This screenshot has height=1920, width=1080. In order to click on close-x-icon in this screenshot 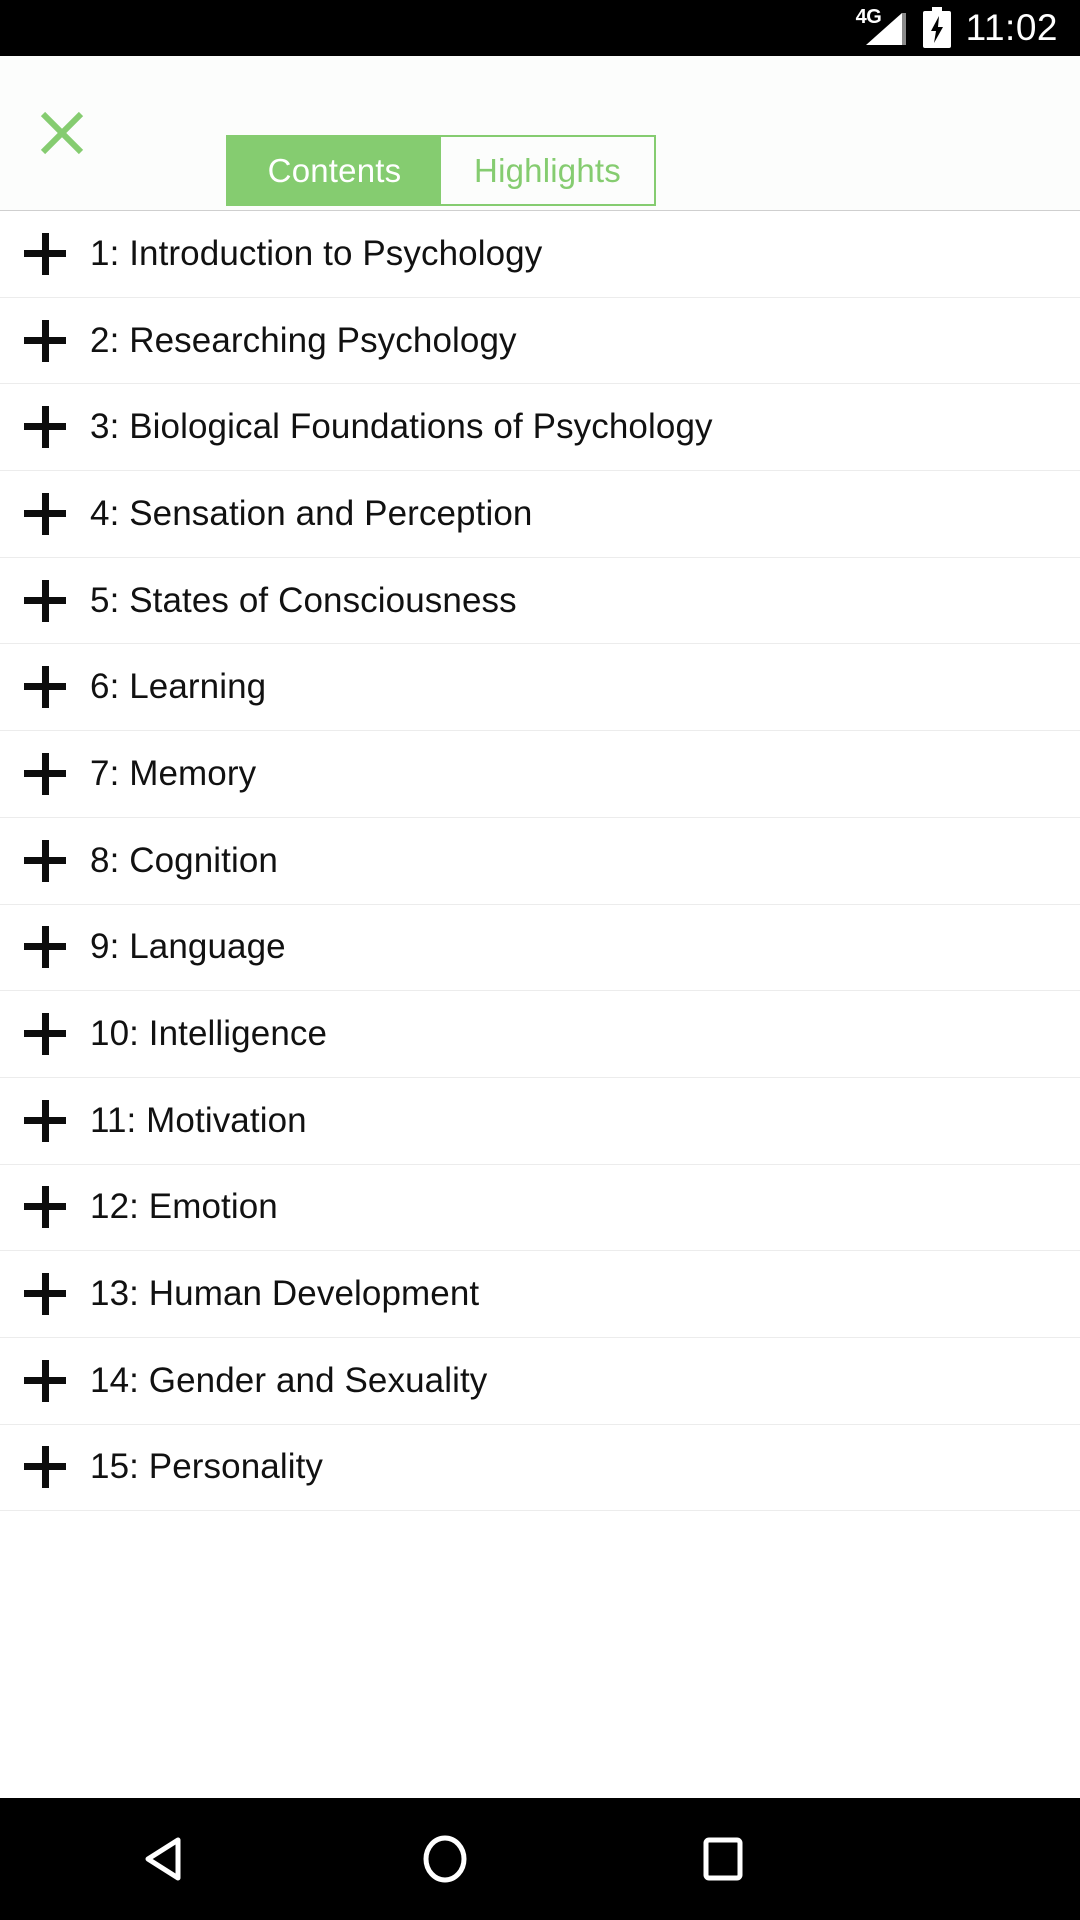, I will do `click(62, 133)`.